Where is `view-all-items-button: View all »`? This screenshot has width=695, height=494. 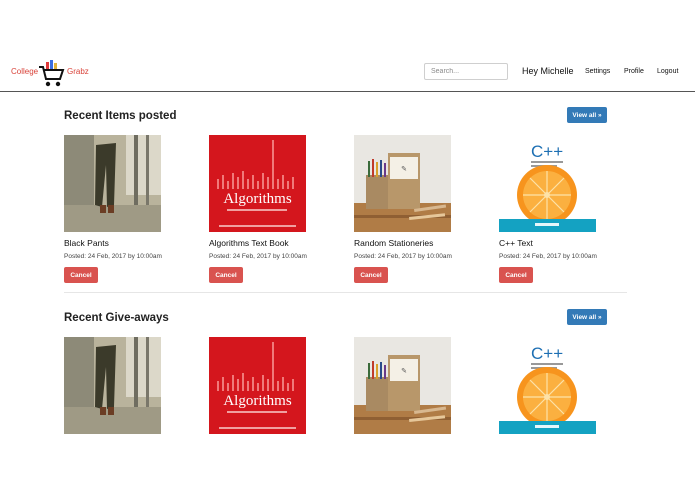 view-all-items-button: View all » is located at coordinates (587, 115).